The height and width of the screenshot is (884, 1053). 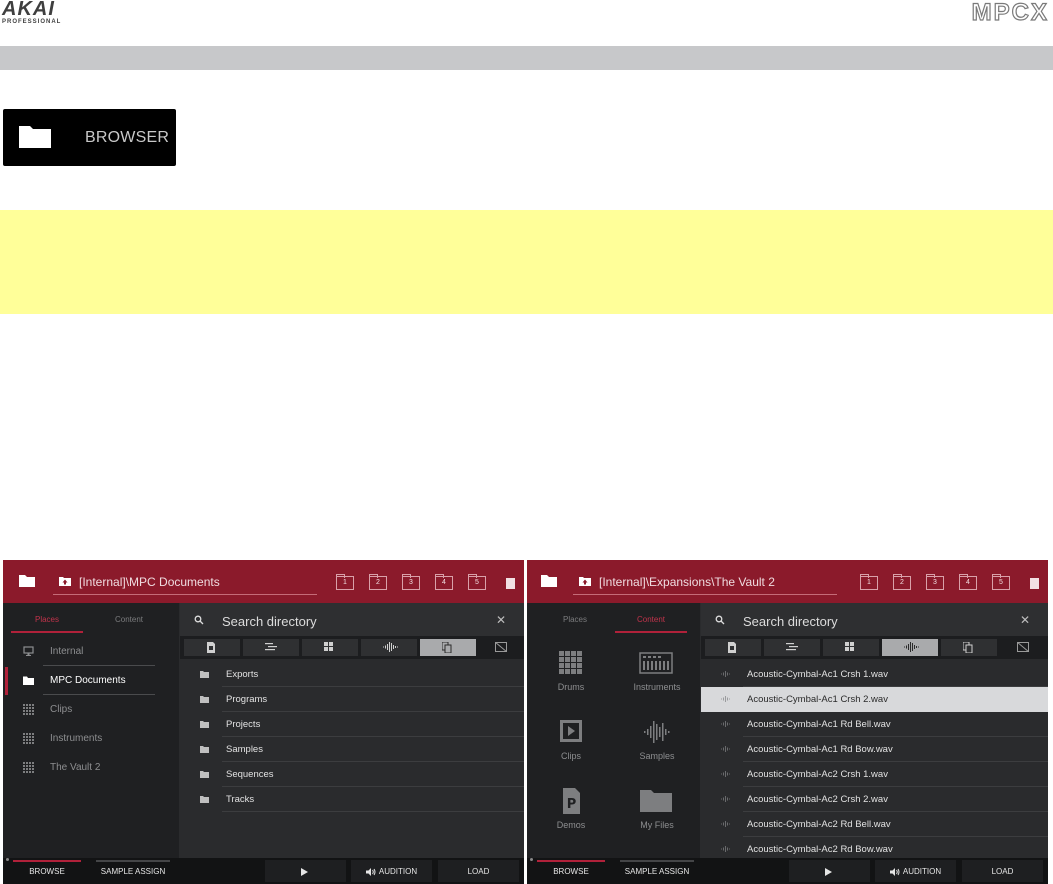 I want to click on path-field: [Internal]\MPC Documents, so click(x=185, y=583).